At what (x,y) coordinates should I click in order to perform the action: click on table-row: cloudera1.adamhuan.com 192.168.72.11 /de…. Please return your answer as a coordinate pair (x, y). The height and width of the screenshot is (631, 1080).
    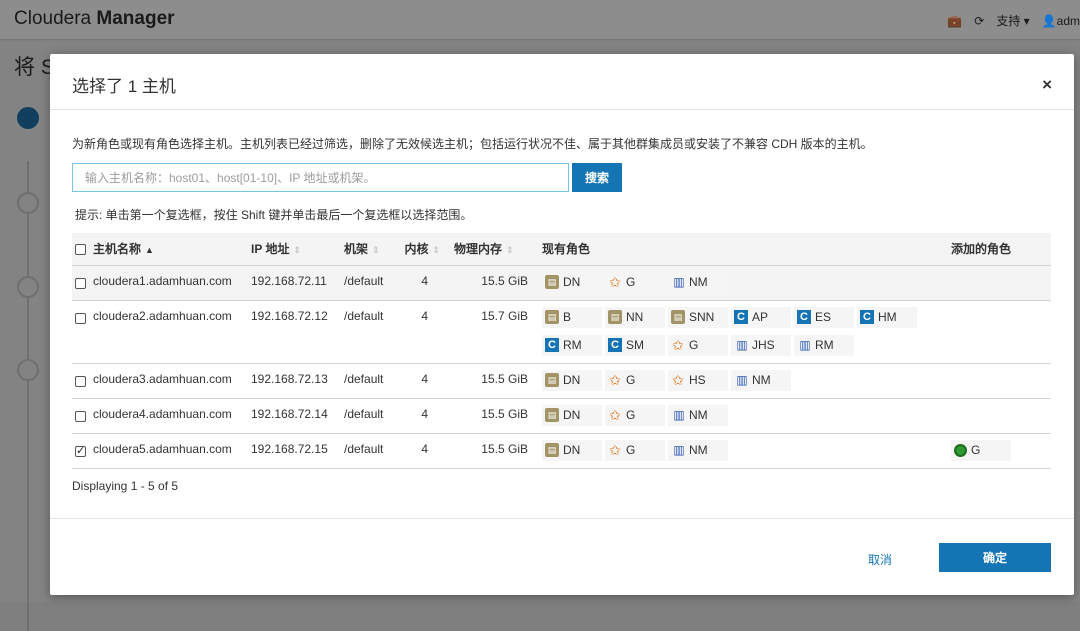
    Looking at the image, I should click on (561, 283).